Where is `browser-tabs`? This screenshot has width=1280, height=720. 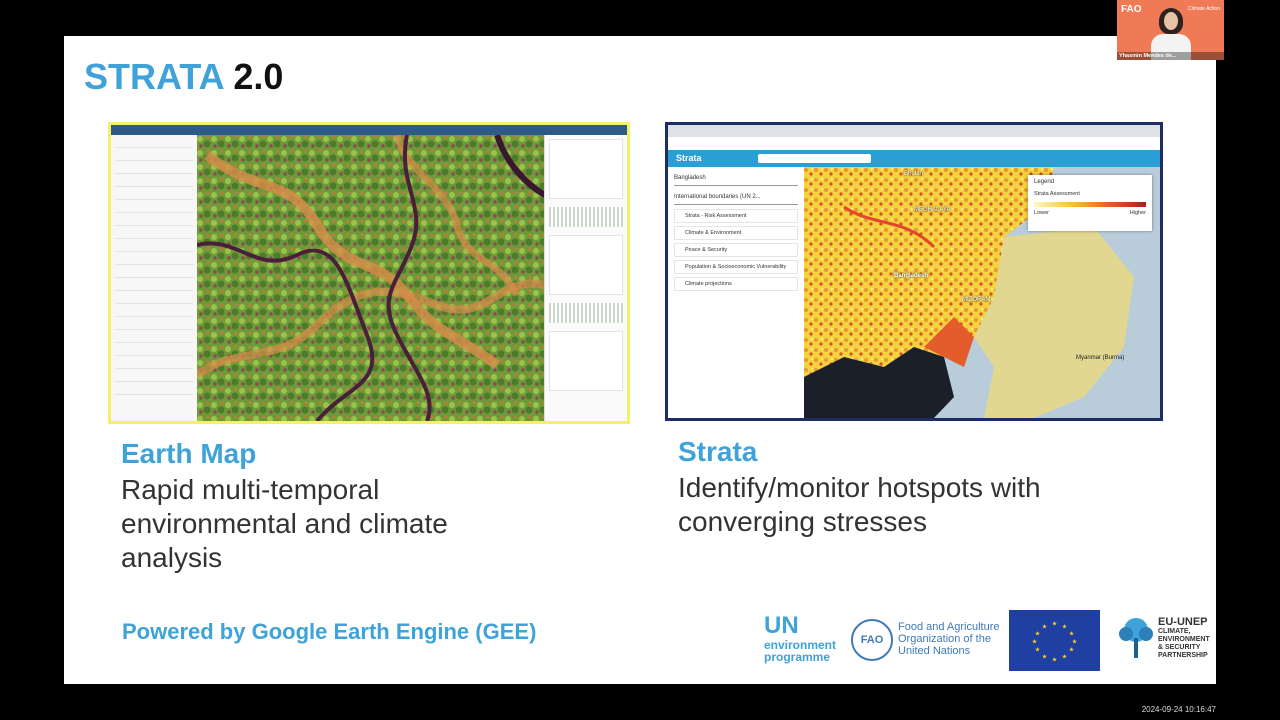
browser-tabs is located at coordinates (914, 131).